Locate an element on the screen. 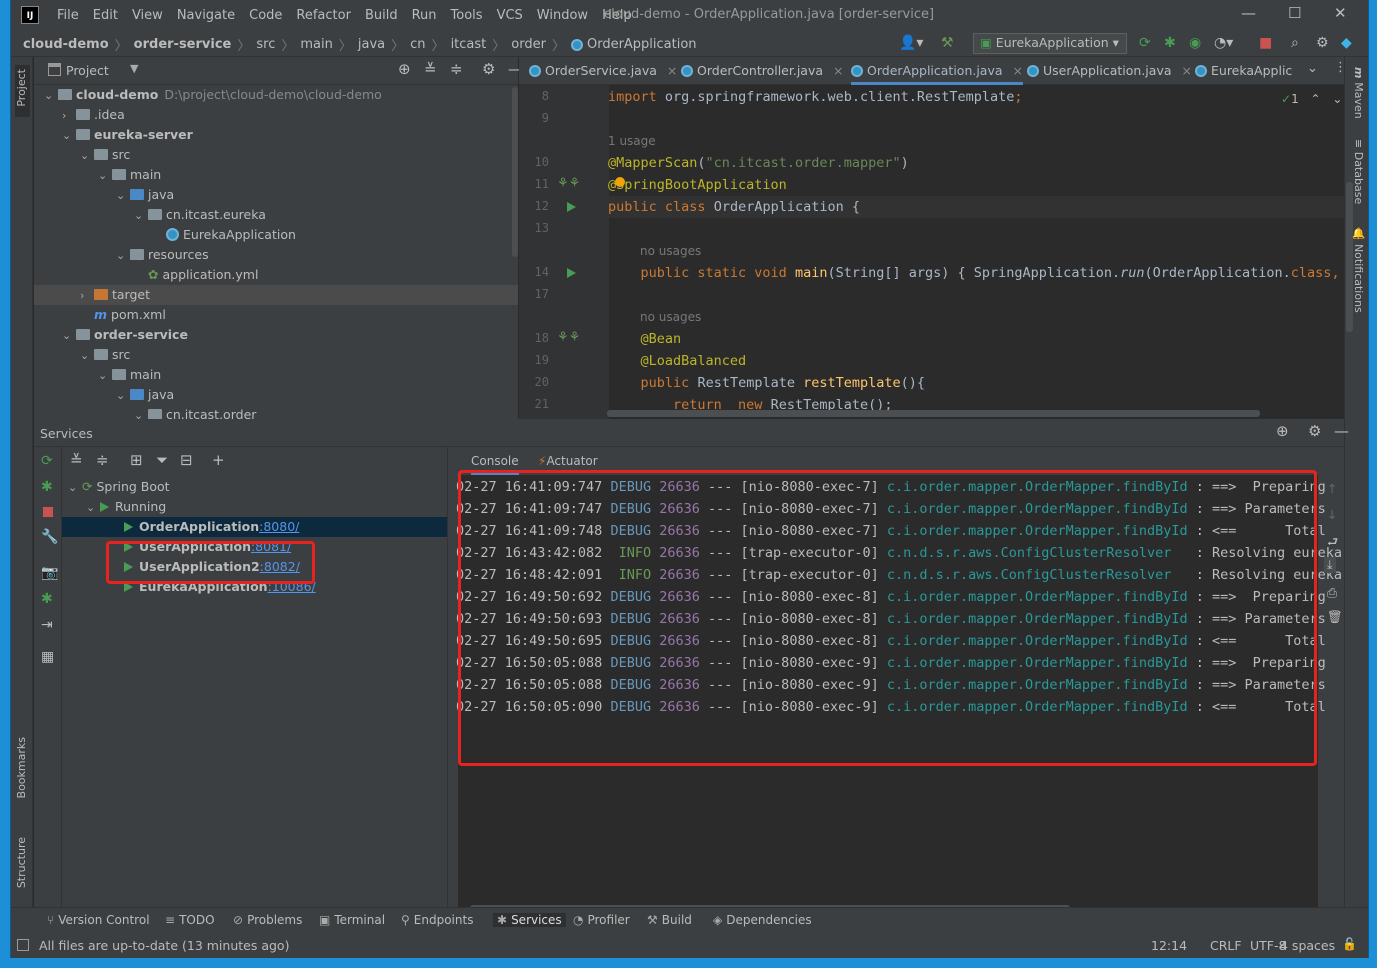  project-tree-row: ⌄ main is located at coordinates (276, 175).